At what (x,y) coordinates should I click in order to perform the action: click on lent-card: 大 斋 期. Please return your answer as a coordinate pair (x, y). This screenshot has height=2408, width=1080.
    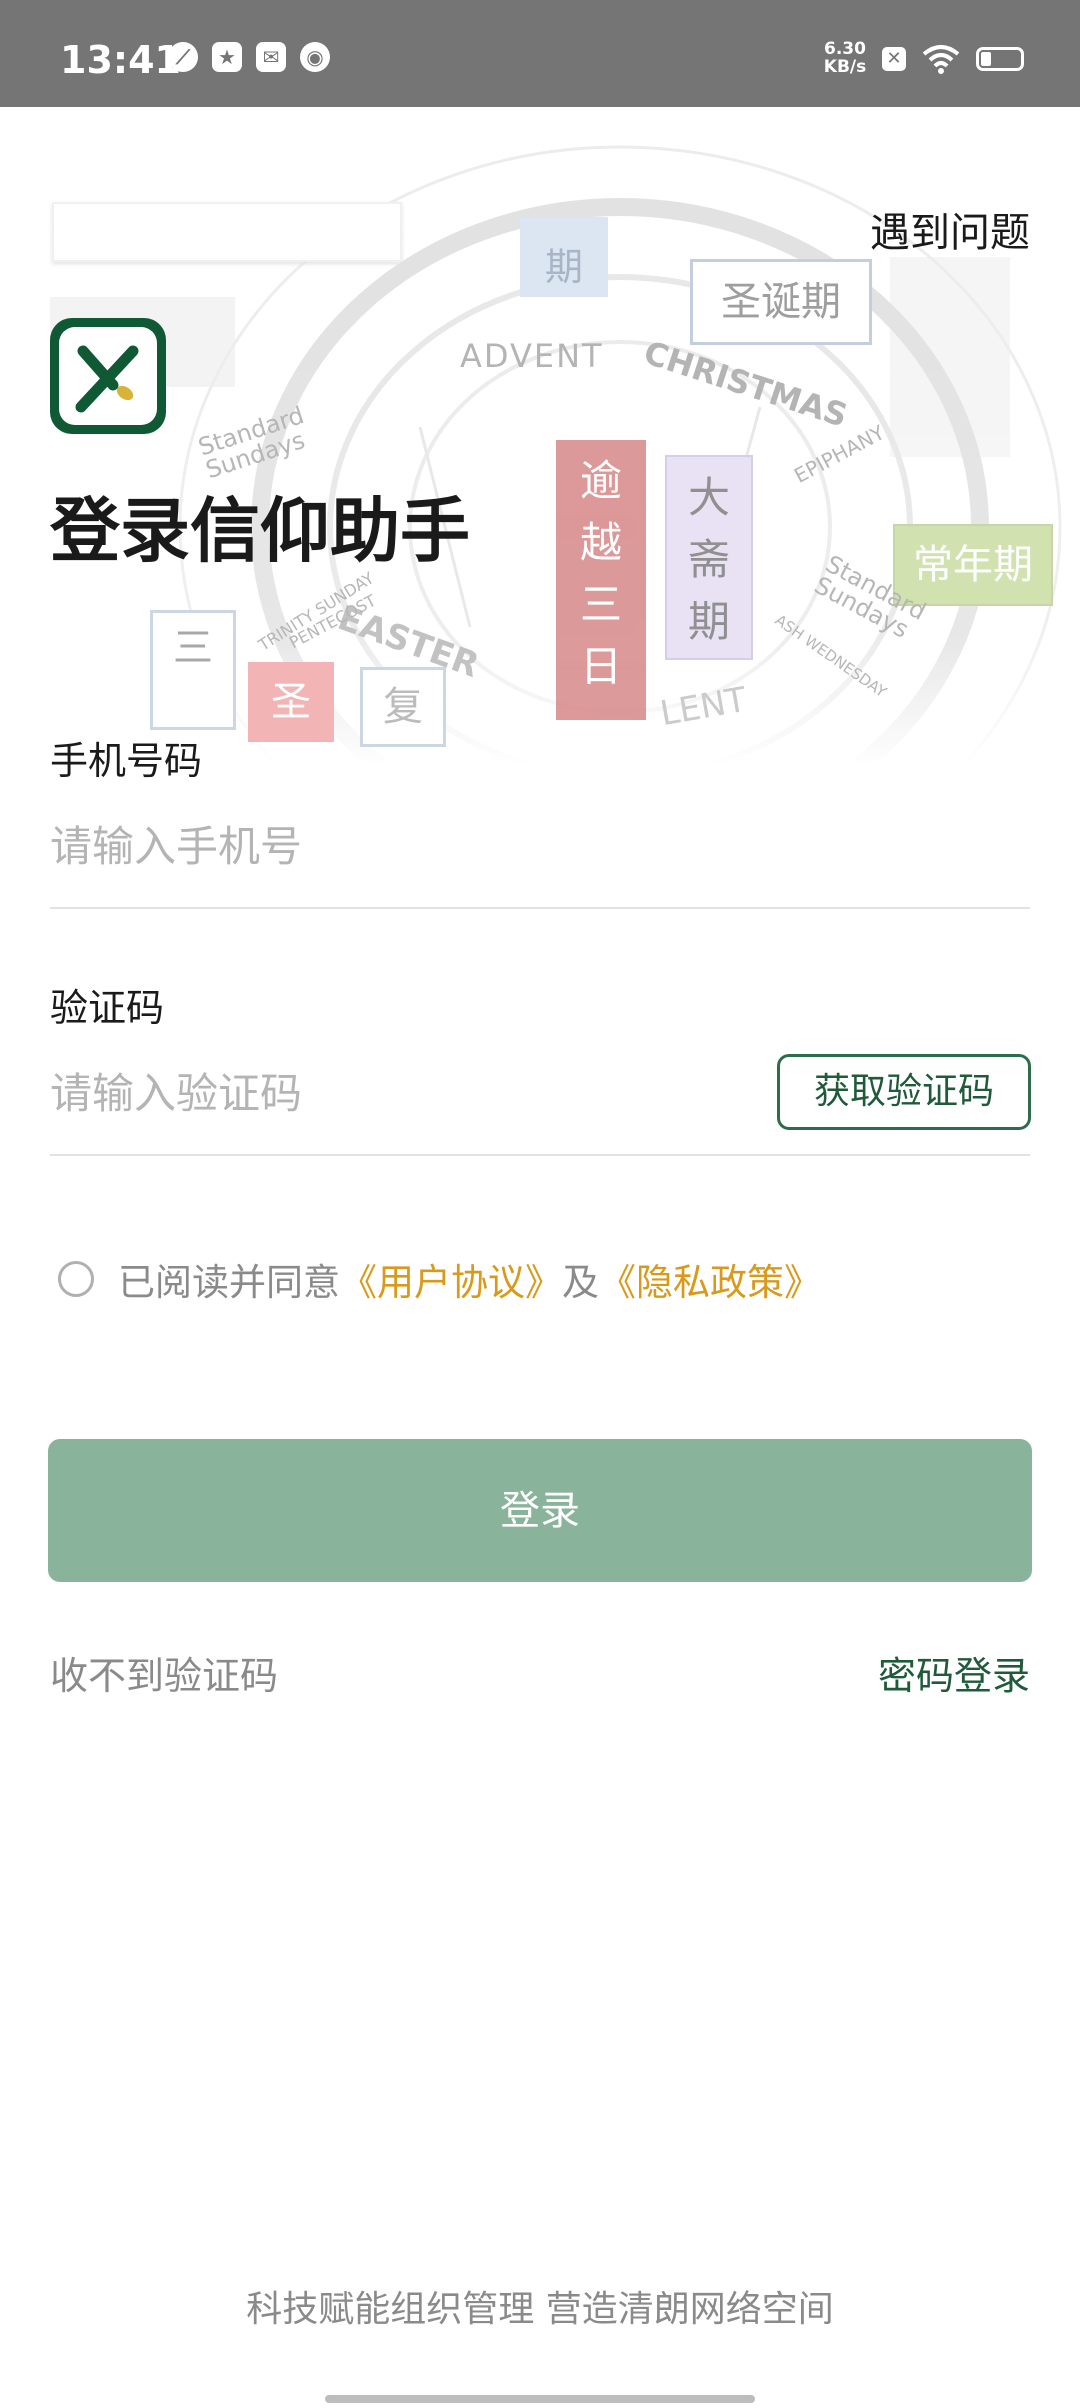
    Looking at the image, I should click on (709, 557).